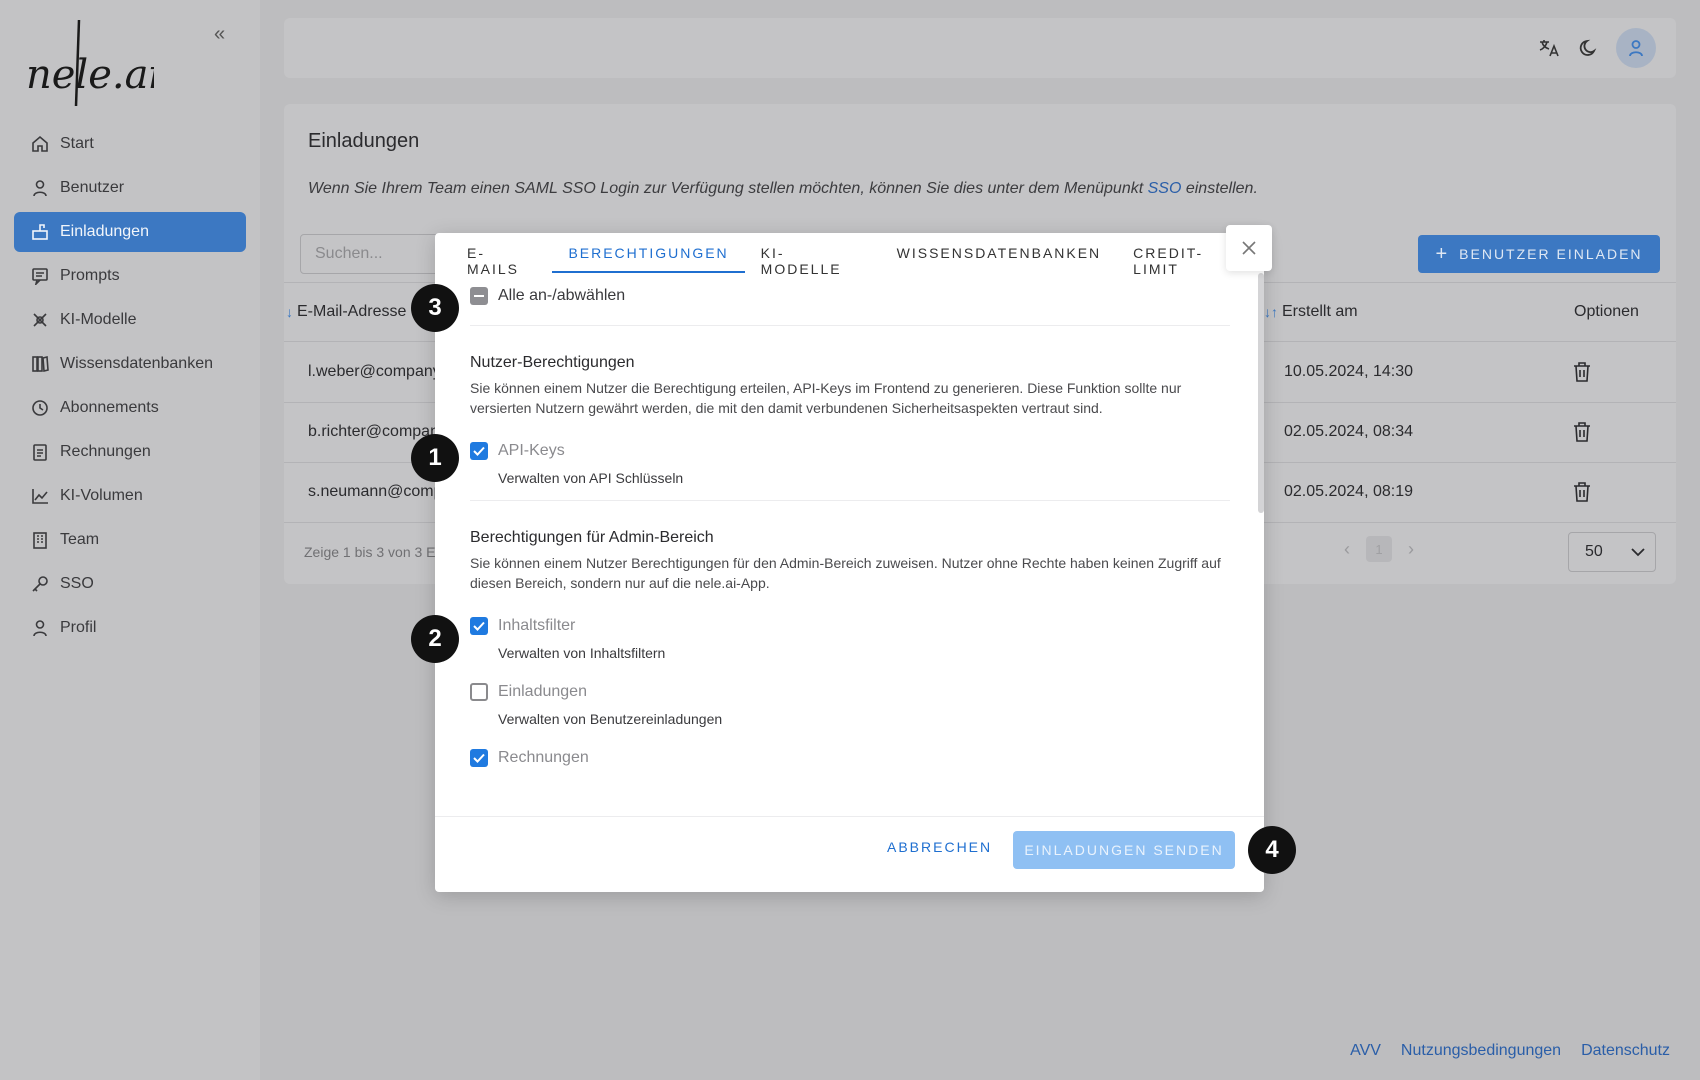 The image size is (1700, 1080). What do you see at coordinates (224, 34) in the screenshot?
I see `collapse-sidebar-icon: «` at bounding box center [224, 34].